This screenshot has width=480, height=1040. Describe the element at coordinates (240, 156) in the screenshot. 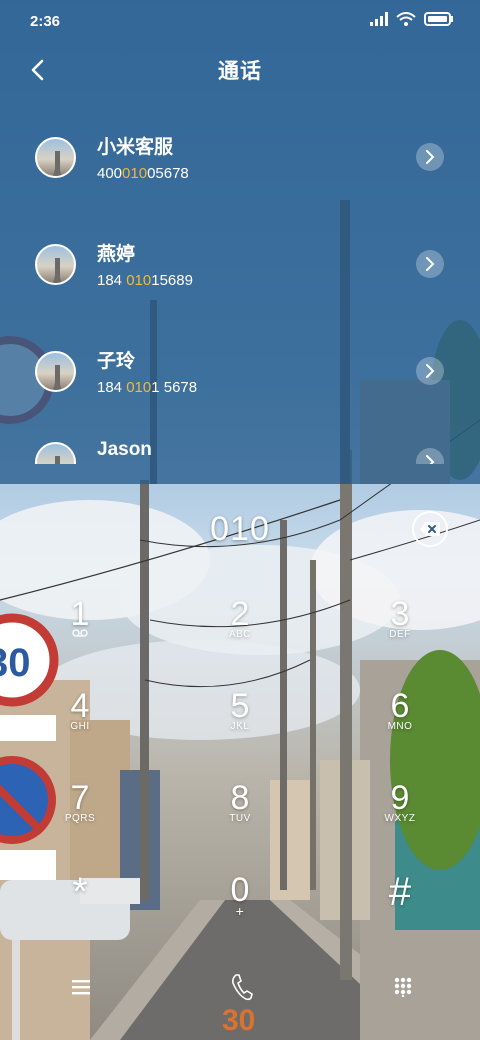

I see `contact-item: 小米客服 40001005678` at that location.